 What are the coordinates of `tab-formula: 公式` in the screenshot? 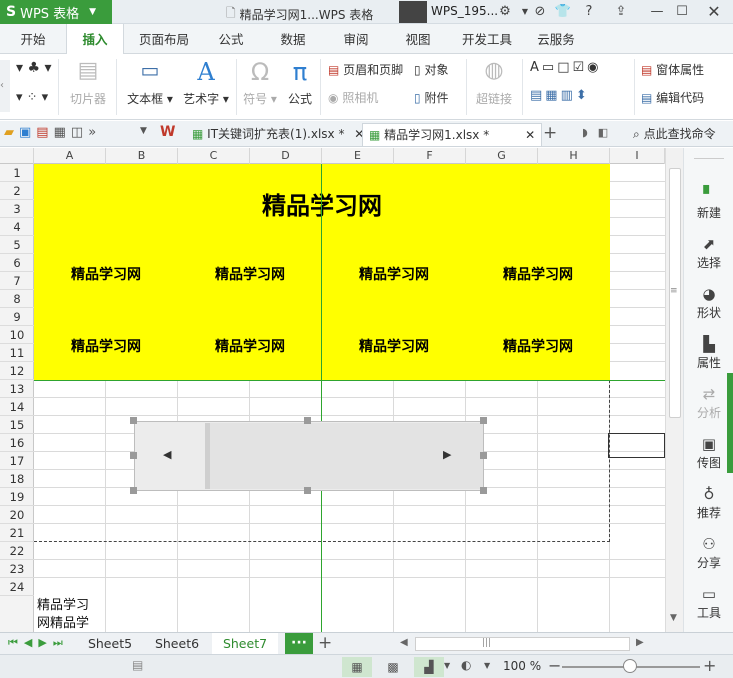 It's located at (231, 39).